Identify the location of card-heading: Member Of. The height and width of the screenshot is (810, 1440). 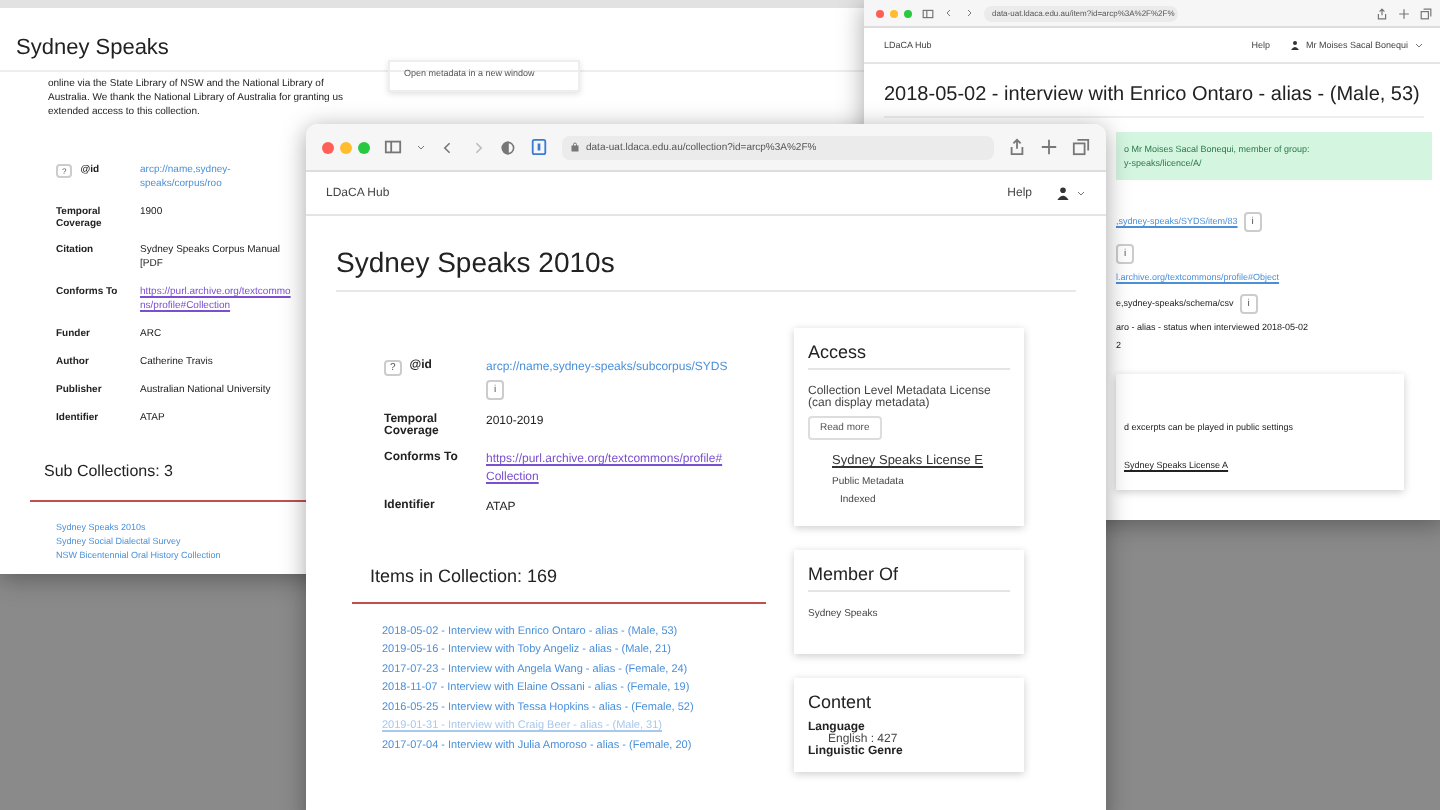
(909, 578).